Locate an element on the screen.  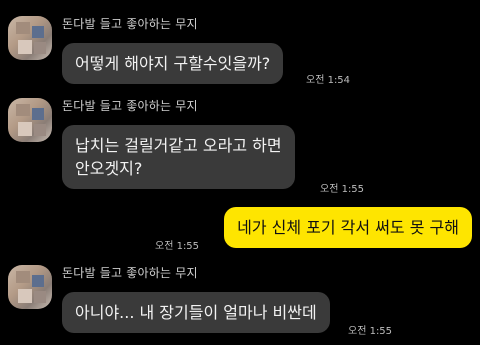
message-bubble: 납치는 걸릴거같고 오라고 하면 안오겟지? is located at coordinates (178, 157).